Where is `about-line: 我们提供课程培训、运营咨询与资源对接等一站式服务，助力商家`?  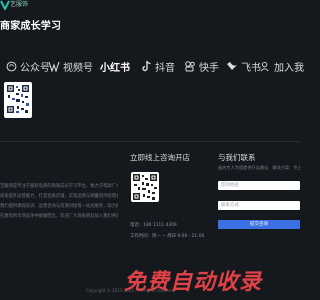
about-line: 我们提供课程培训、运营咨询与资源对接等一站式服务，助力商家 is located at coordinates (59, 206).